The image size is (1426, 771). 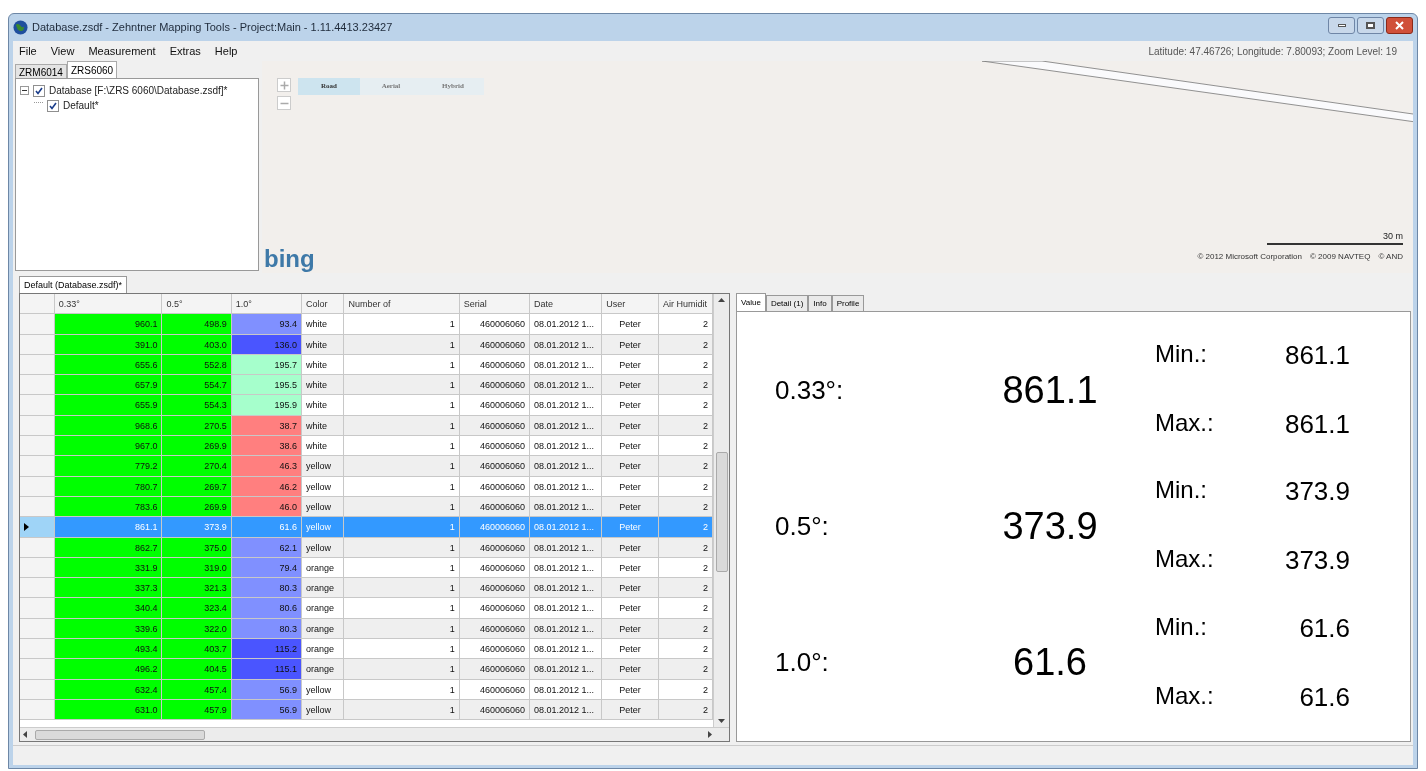 What do you see at coordinates (289, 259) in the screenshot?
I see `map-logo: bing` at bounding box center [289, 259].